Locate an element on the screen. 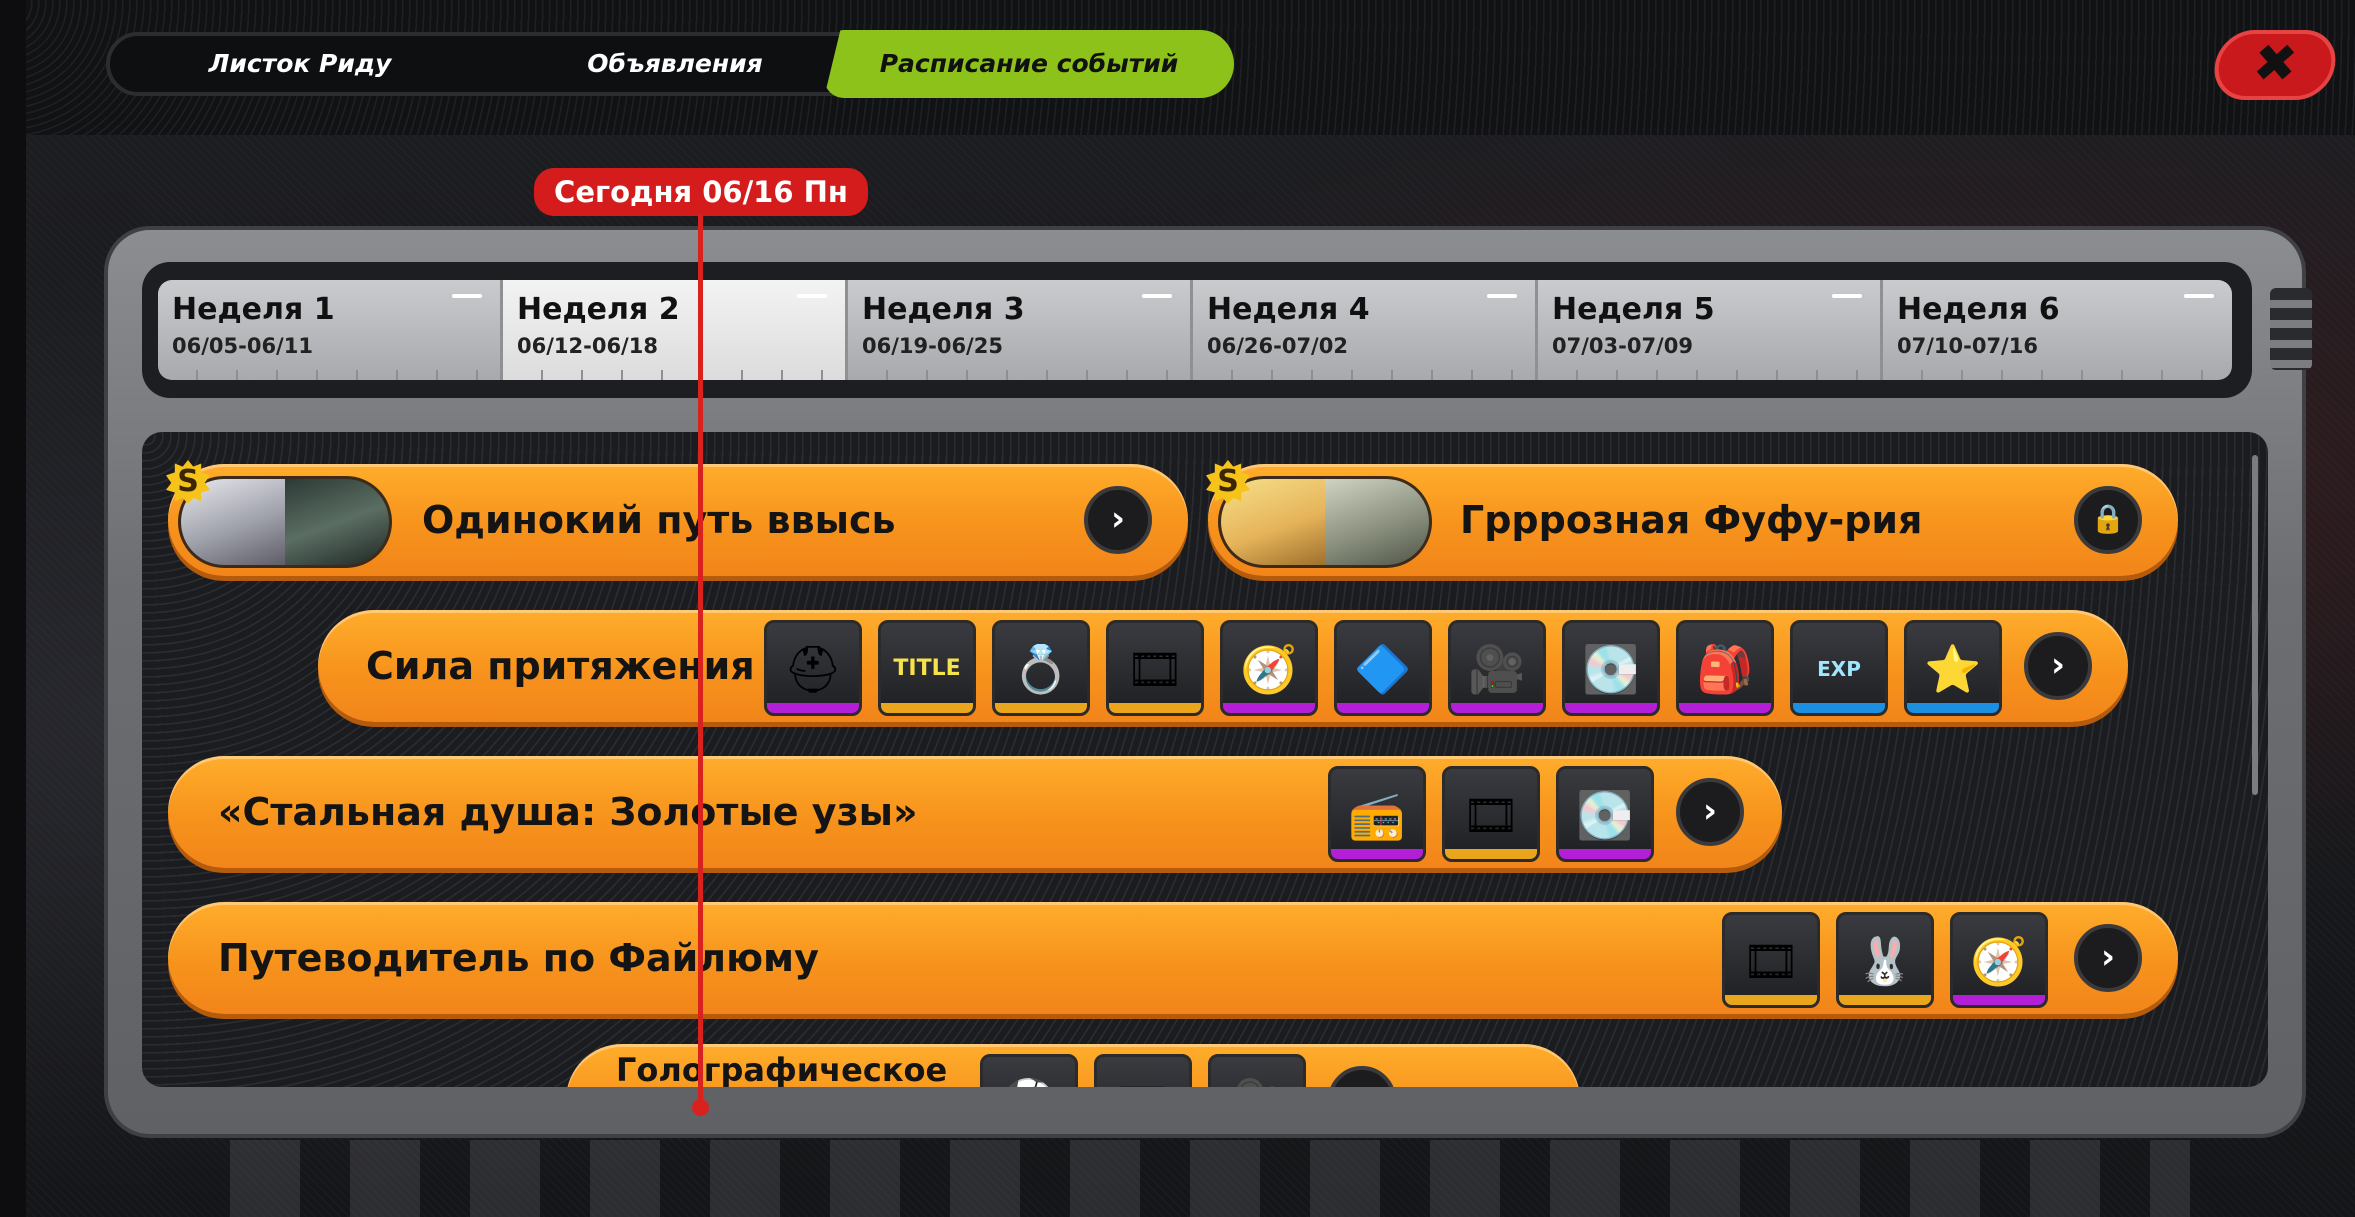 This screenshot has width=2355, height=1217. week-dates: 06/26-07/02 is located at coordinates (1277, 346).